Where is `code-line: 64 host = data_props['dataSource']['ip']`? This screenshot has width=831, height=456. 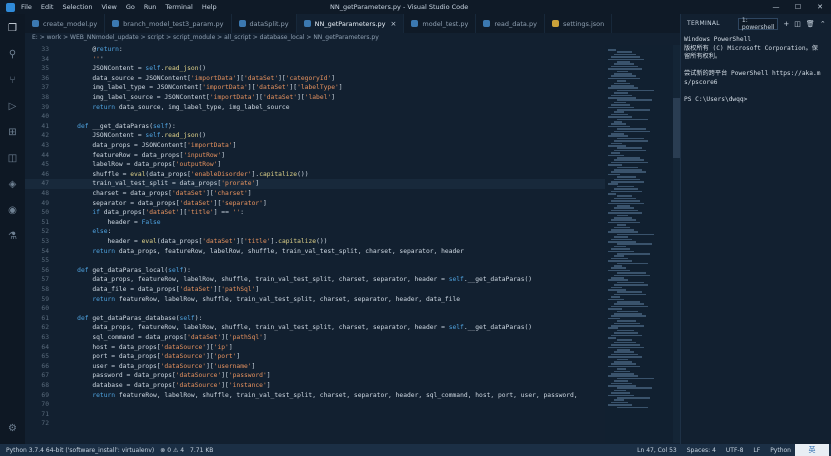 code-line: 64 host = data_props['dataSource']['ip'] is located at coordinates (315, 348).